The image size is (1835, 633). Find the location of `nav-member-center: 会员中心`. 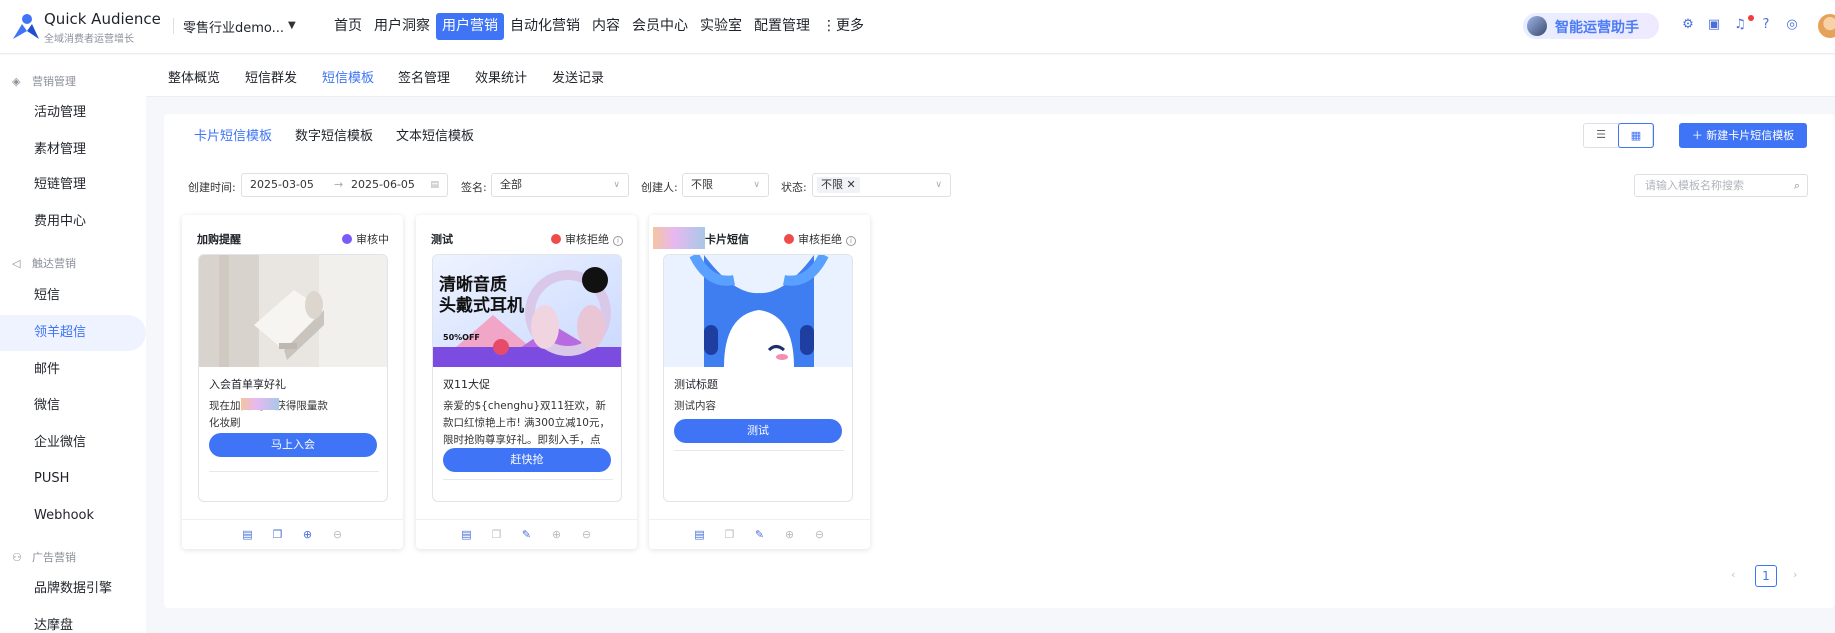

nav-member-center: 会员中心 is located at coordinates (660, 26).